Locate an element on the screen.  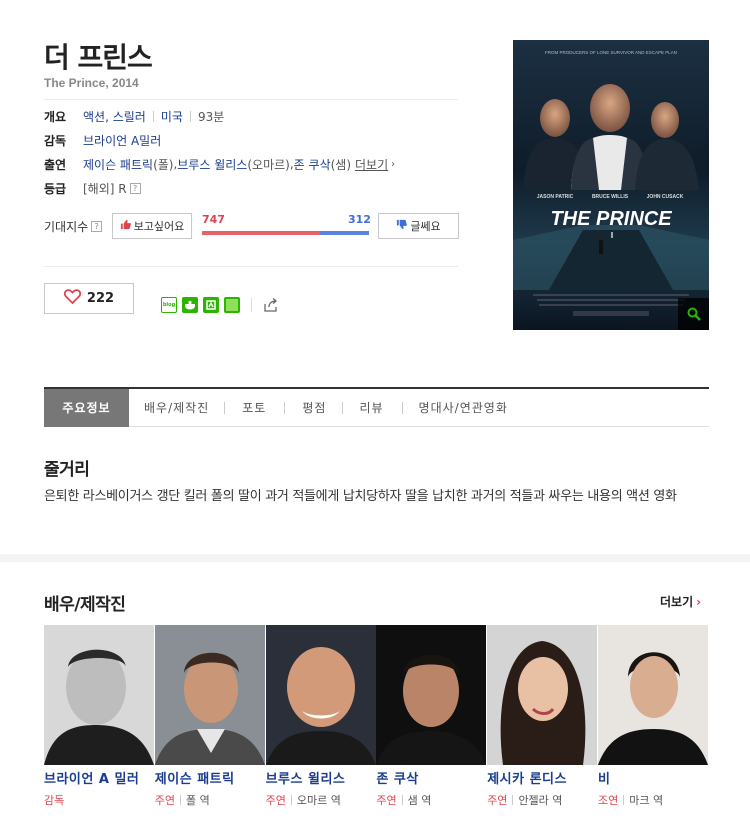
cast-role: 주연 폴 역 is located at coordinates (182, 800).